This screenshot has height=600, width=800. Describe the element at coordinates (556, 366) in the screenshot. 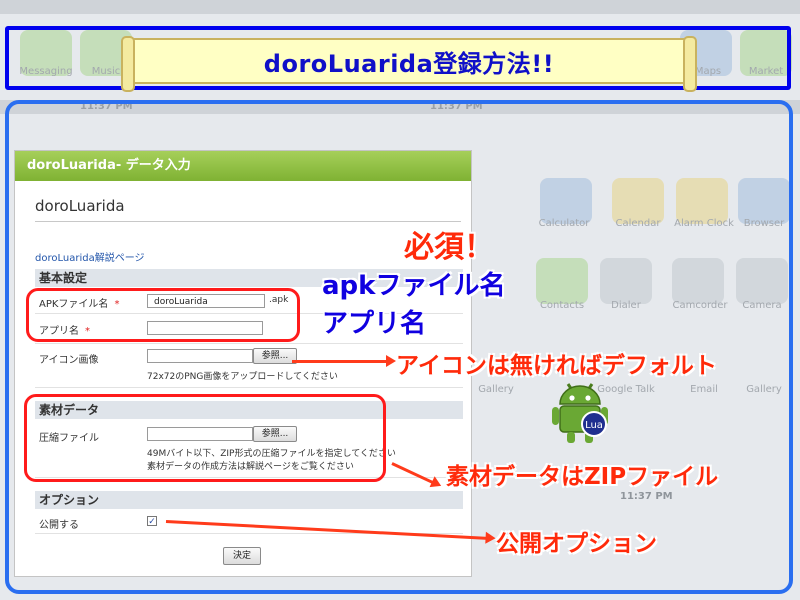

I see `annotation-icon-default: アイコンは無ければデフォルト` at that location.